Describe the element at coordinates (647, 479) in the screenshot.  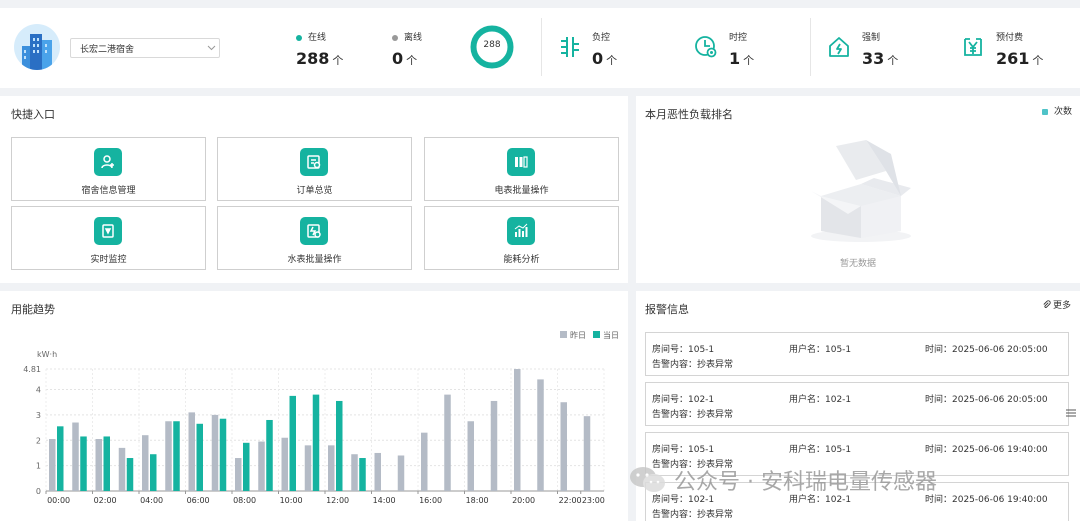
I see `wechat-icon` at that location.